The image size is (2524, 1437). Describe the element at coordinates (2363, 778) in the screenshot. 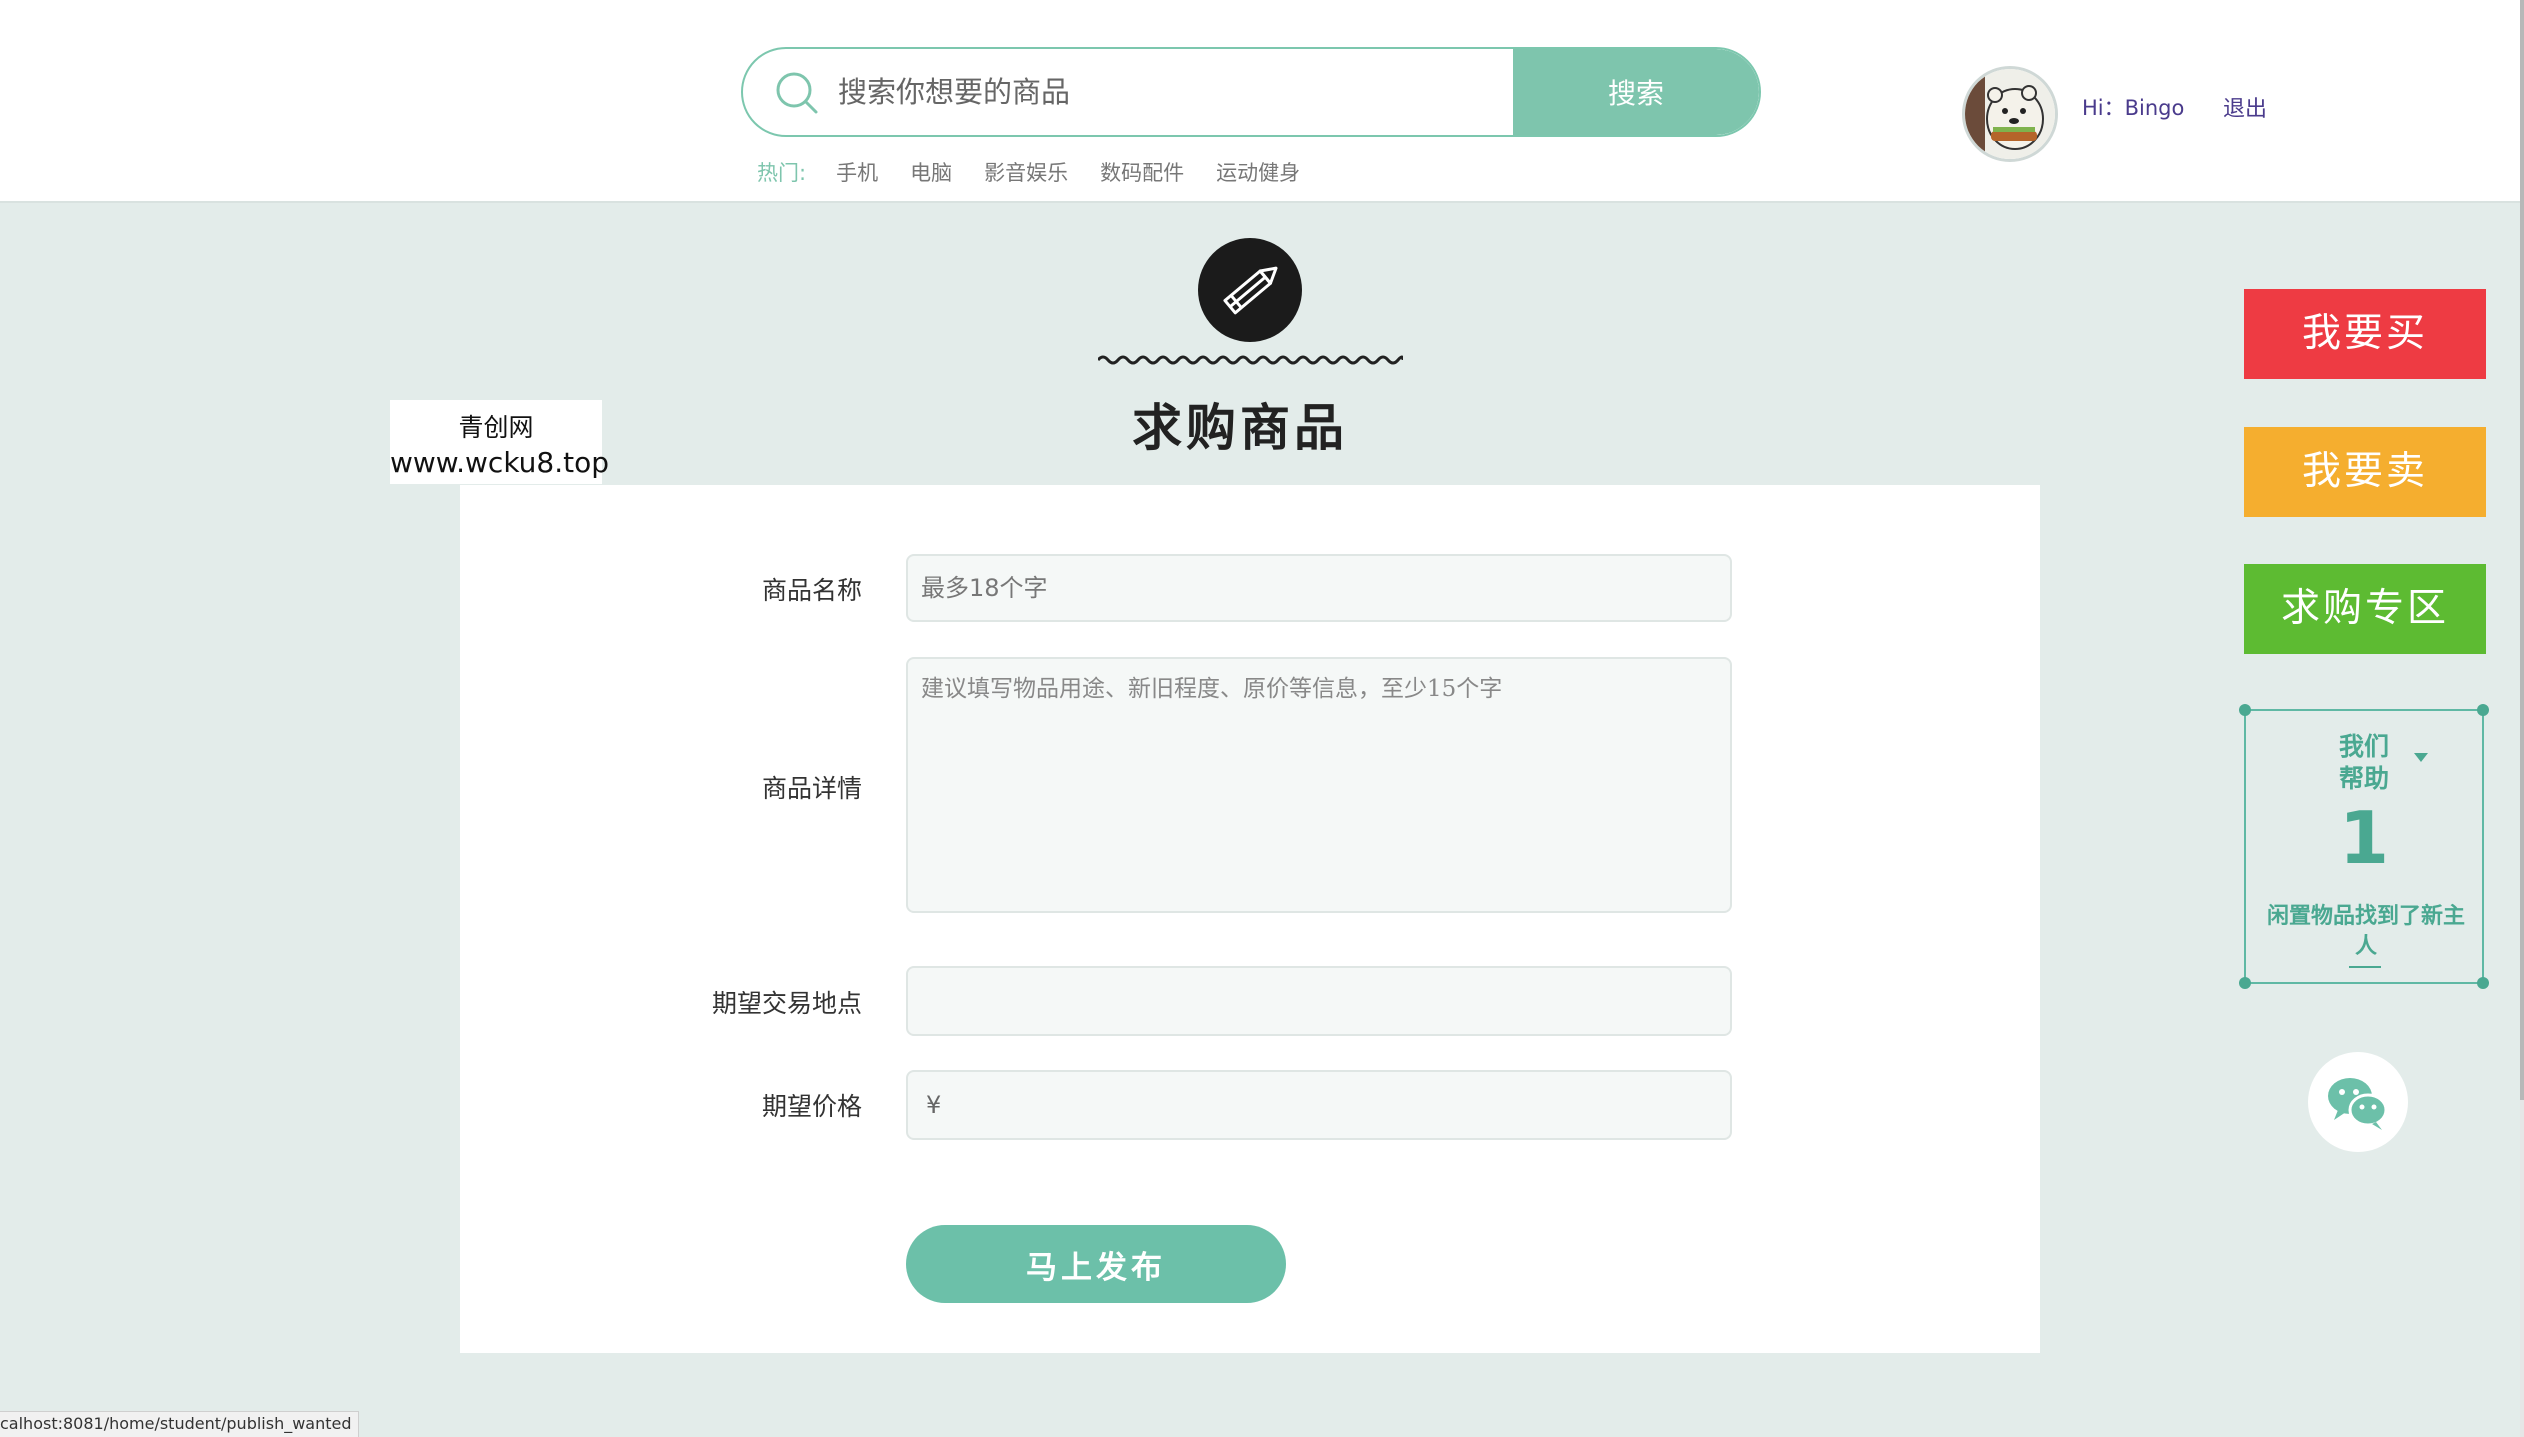

I see `help-title-line2: 帮助` at that location.